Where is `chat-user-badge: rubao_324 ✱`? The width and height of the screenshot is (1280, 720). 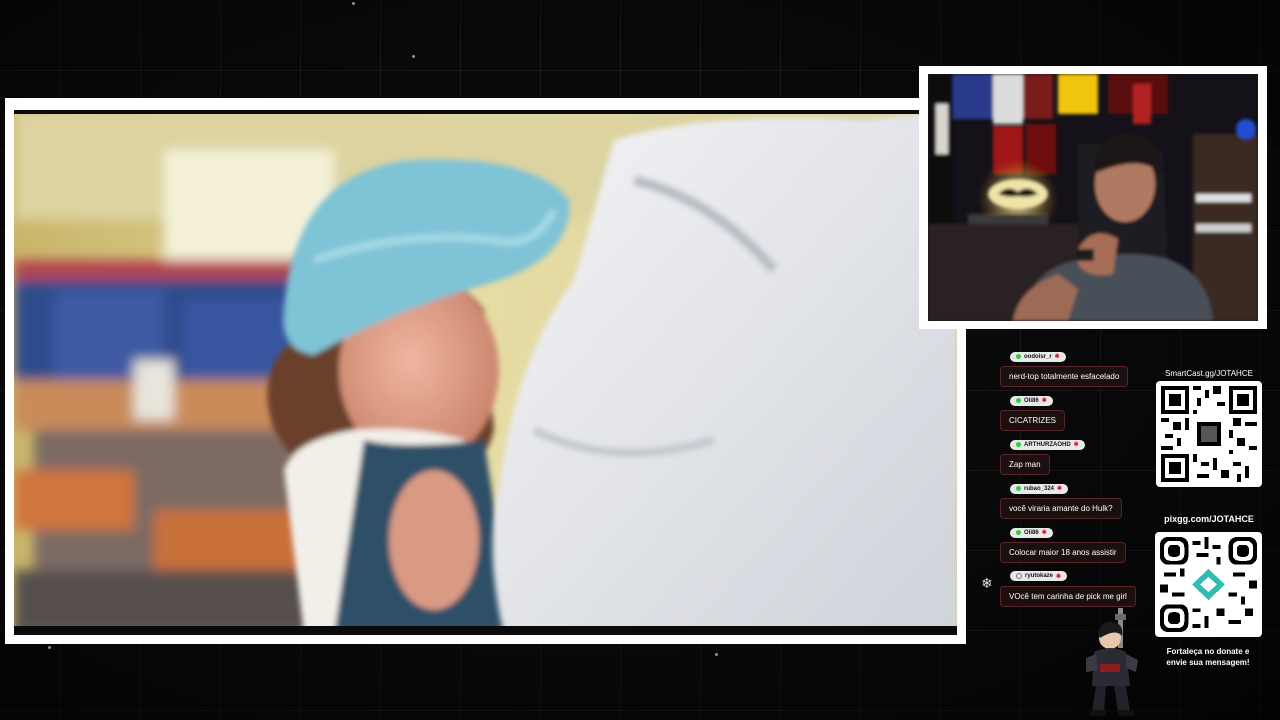
chat-user-badge: rubao_324 ✱ is located at coordinates (1039, 488).